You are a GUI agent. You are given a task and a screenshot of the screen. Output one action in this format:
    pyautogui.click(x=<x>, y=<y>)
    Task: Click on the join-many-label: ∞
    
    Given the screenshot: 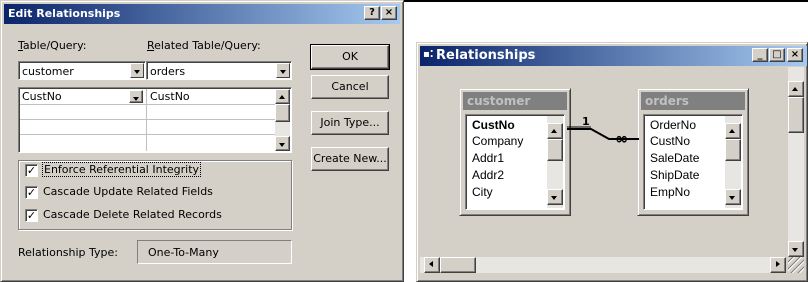 What is the action you would take?
    pyautogui.click(x=622, y=138)
    